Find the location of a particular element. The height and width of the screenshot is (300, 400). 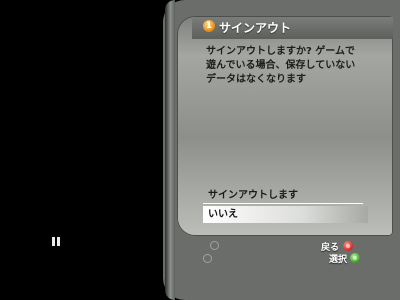

select-hint-label: 選択 is located at coordinates (338, 260).